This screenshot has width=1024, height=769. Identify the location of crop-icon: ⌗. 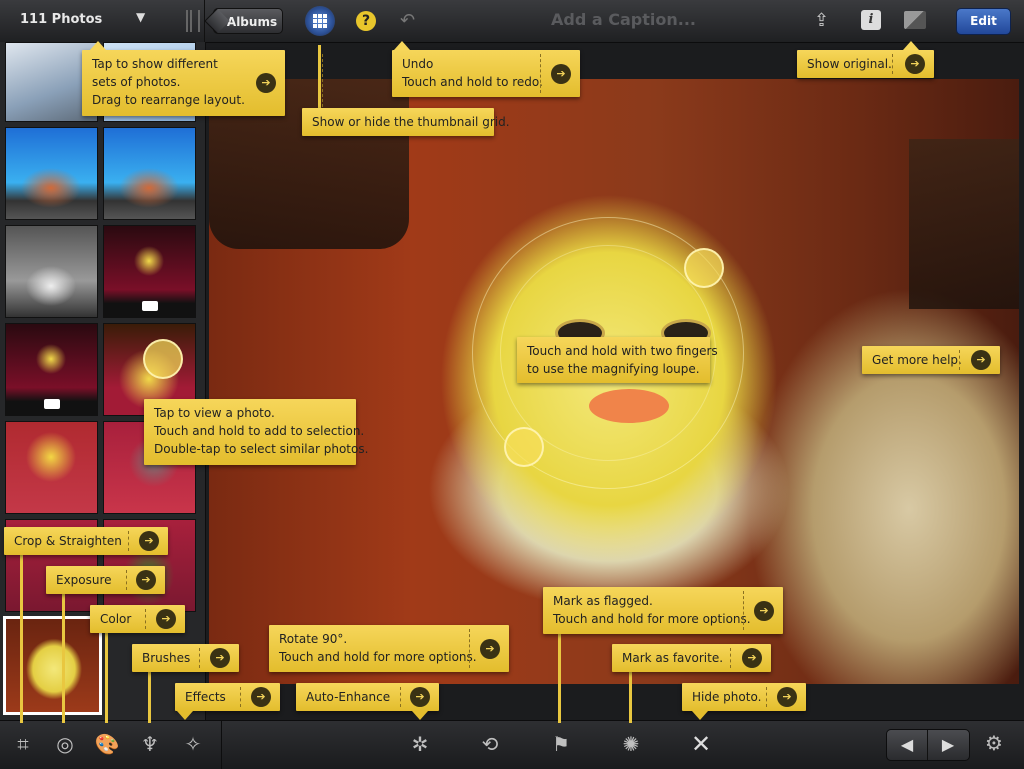
(23, 744).